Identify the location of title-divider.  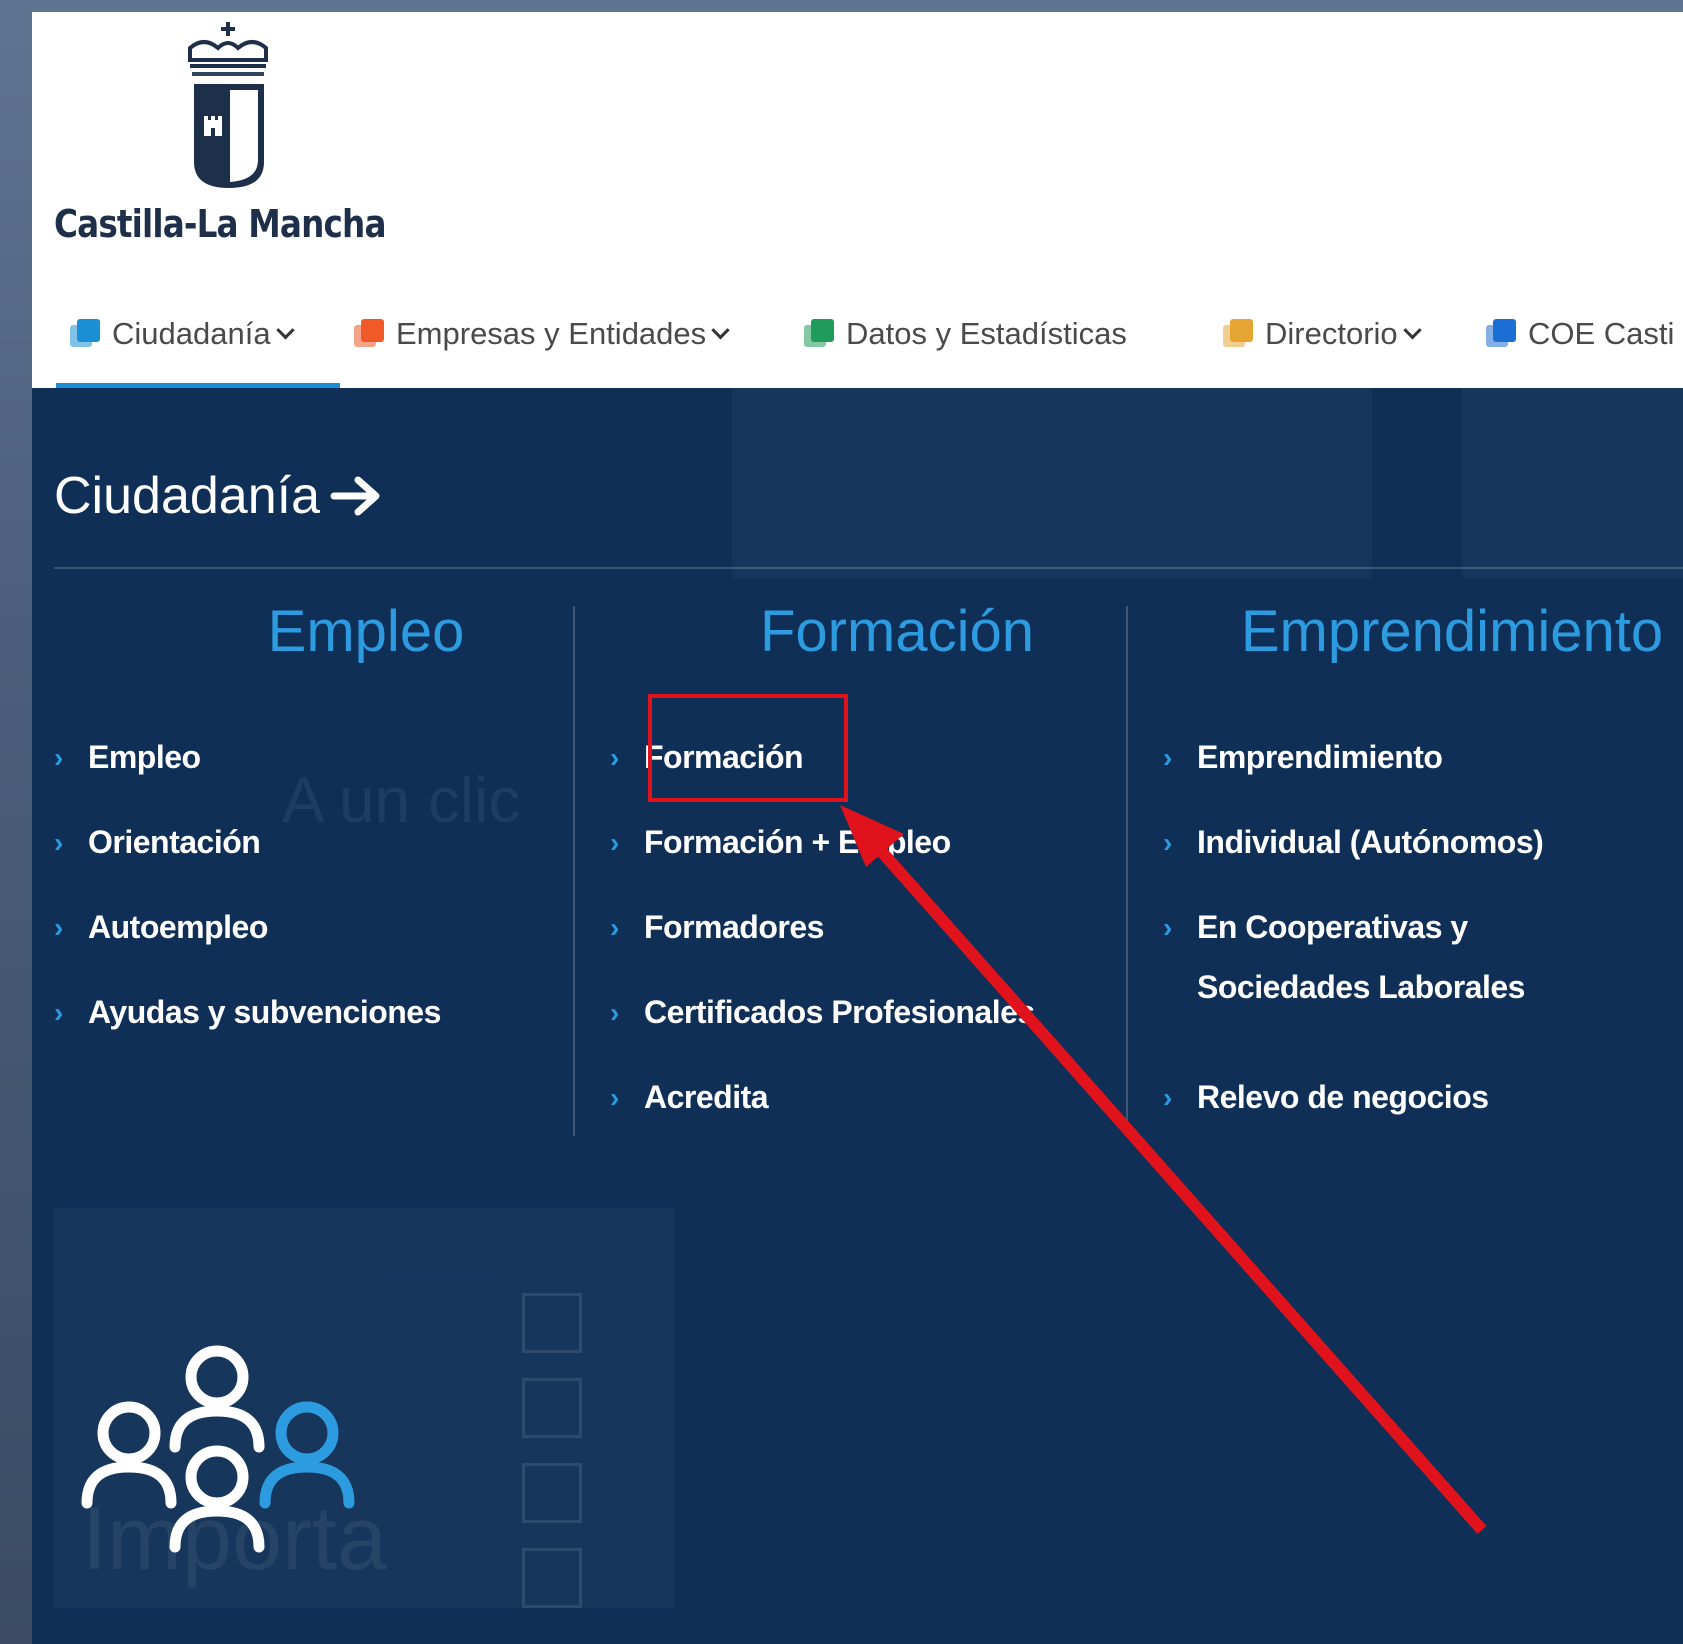
(868, 568).